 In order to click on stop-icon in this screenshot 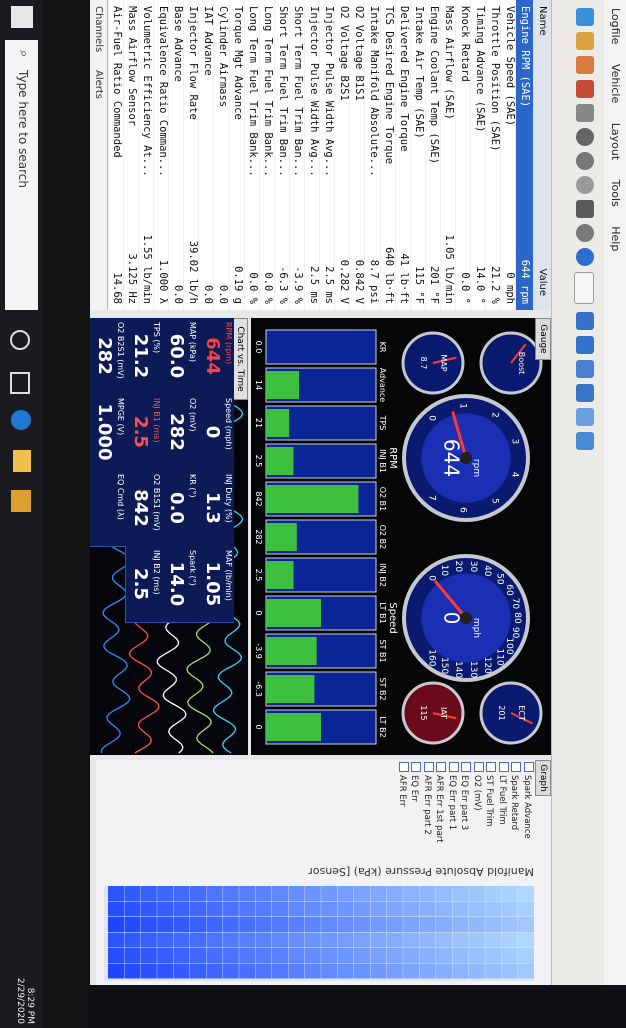, I will do `click(585, 137)`.